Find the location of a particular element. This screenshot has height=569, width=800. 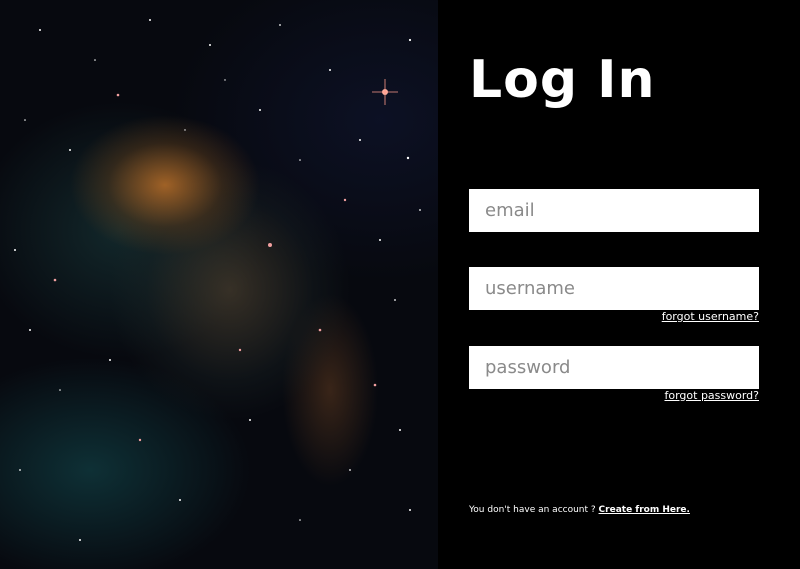

forgot-username-link: forgot username? is located at coordinates (710, 316).